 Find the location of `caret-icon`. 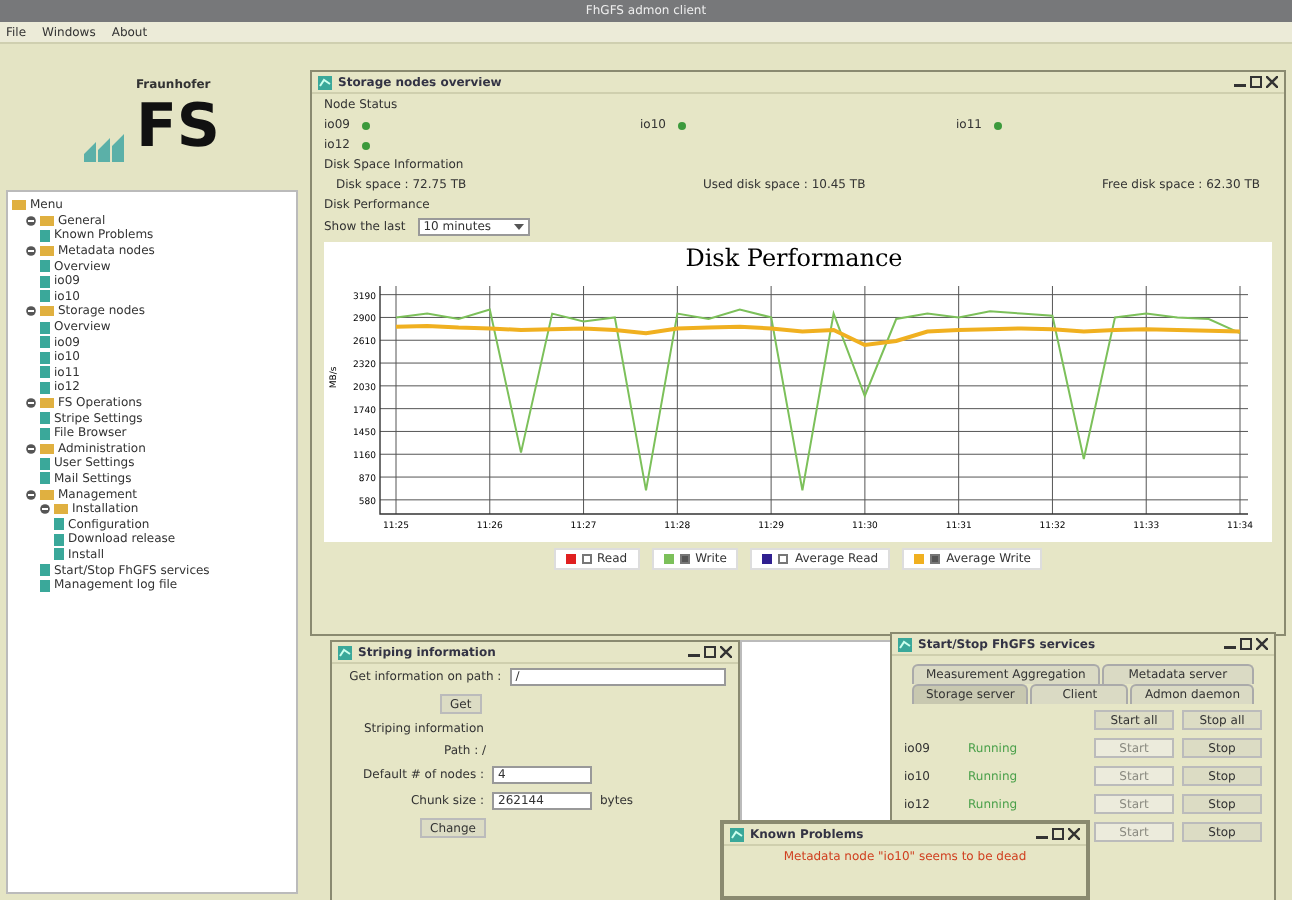

caret-icon is located at coordinates (518, 227).